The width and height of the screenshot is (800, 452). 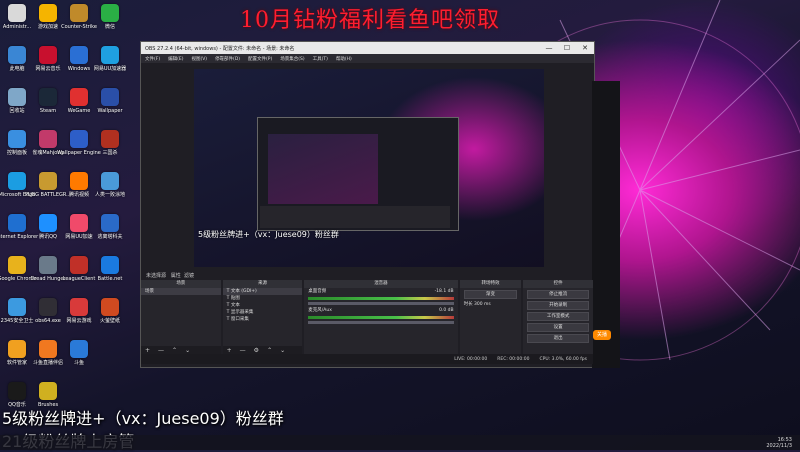 I want to click on desktop-icon: LeagueClient, so click(x=79, y=269).